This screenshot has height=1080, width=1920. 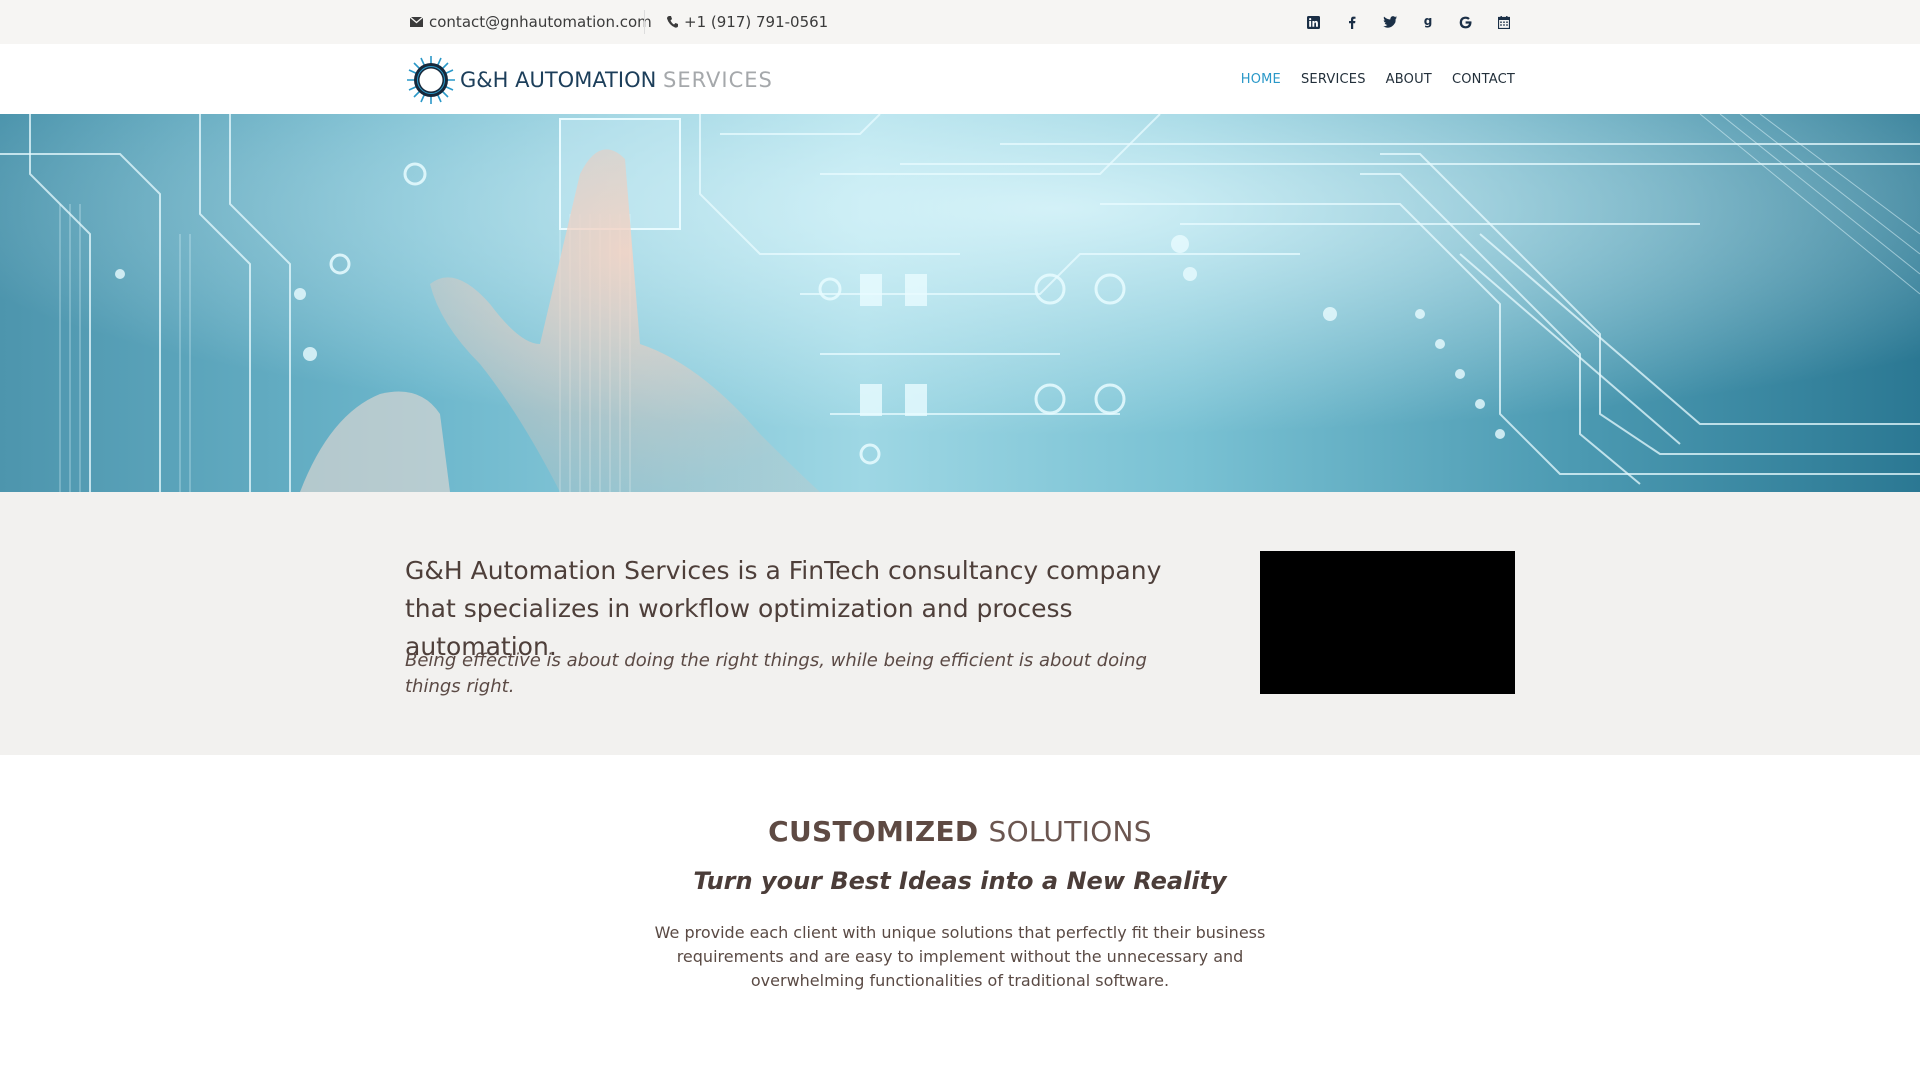 I want to click on nav-services: SERVICES, so click(x=1333, y=79).